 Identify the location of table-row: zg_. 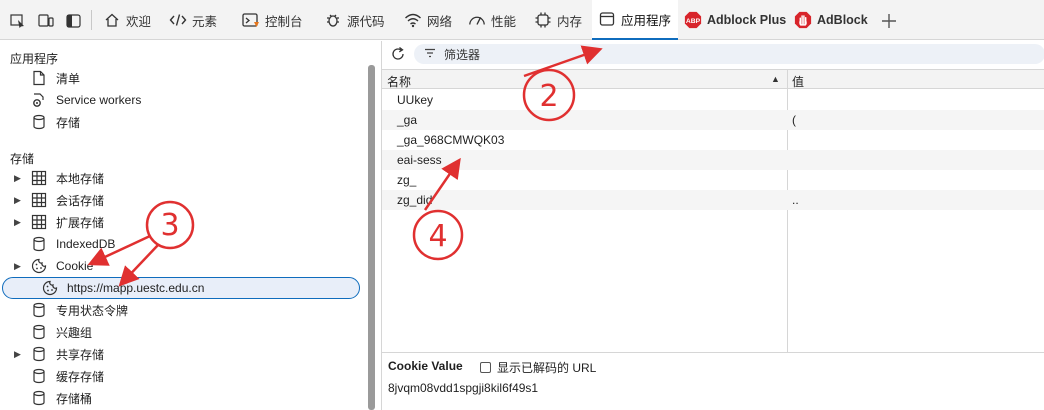
(713, 180).